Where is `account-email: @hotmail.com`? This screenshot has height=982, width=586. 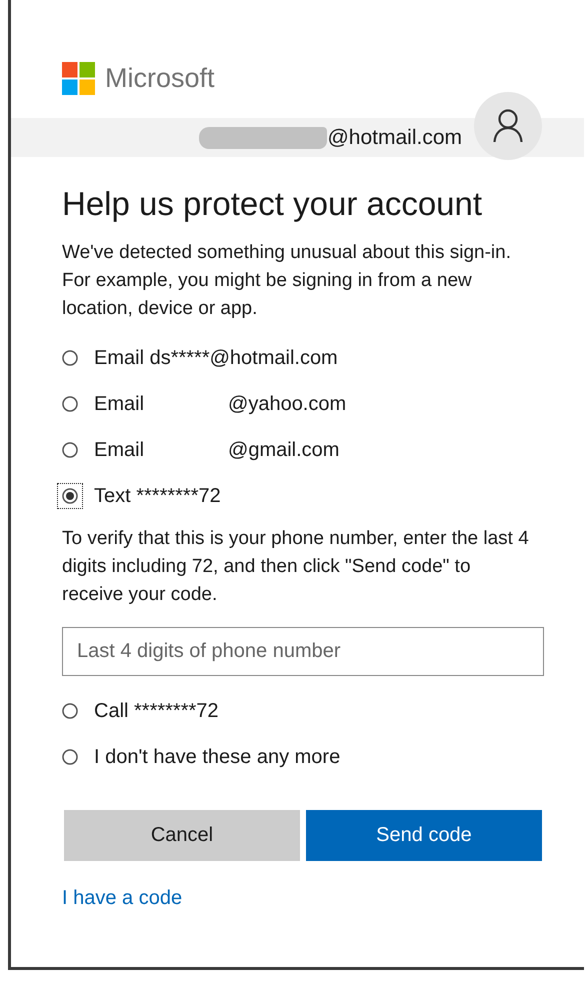
account-email: @hotmail.com is located at coordinates (394, 138).